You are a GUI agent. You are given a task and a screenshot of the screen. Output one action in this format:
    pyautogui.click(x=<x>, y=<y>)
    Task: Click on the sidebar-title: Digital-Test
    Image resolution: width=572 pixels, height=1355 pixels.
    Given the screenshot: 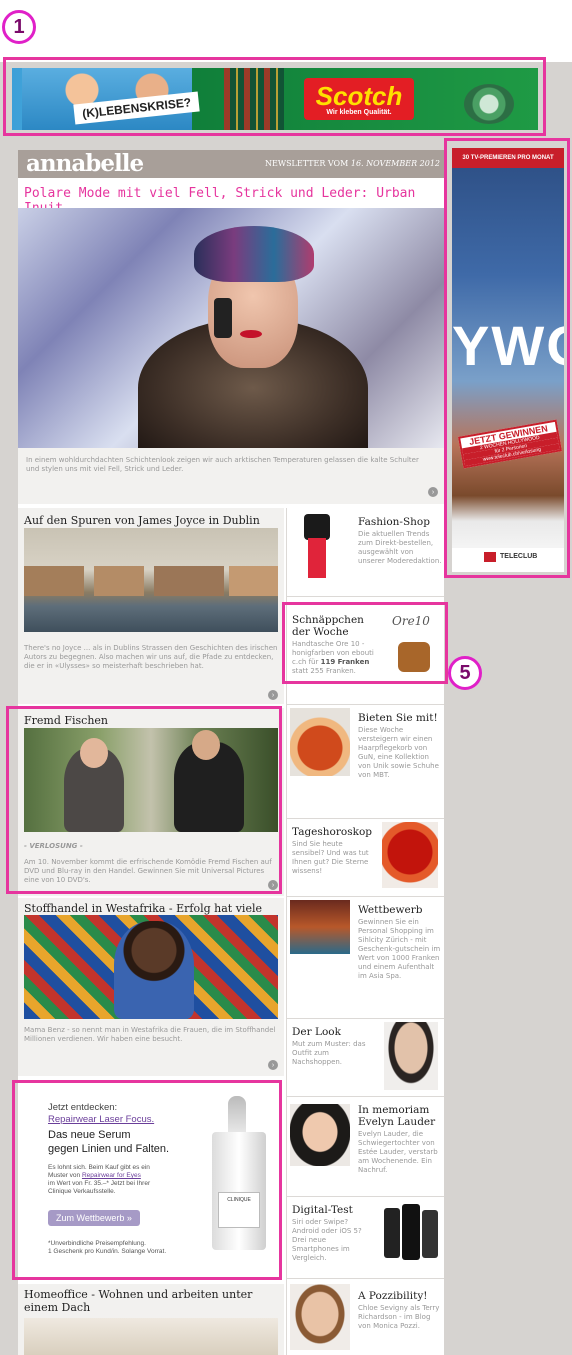 What is the action you would take?
    pyautogui.click(x=334, y=1210)
    